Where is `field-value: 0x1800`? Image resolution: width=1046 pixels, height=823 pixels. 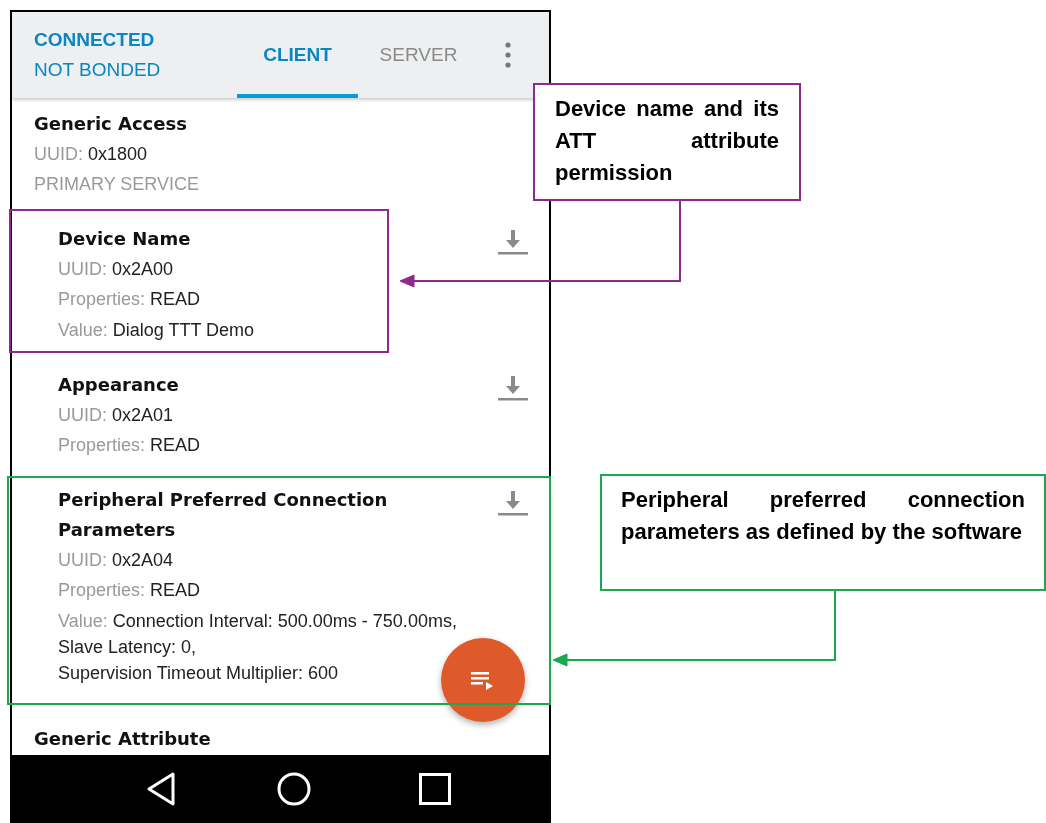 field-value: 0x1800 is located at coordinates (118, 154).